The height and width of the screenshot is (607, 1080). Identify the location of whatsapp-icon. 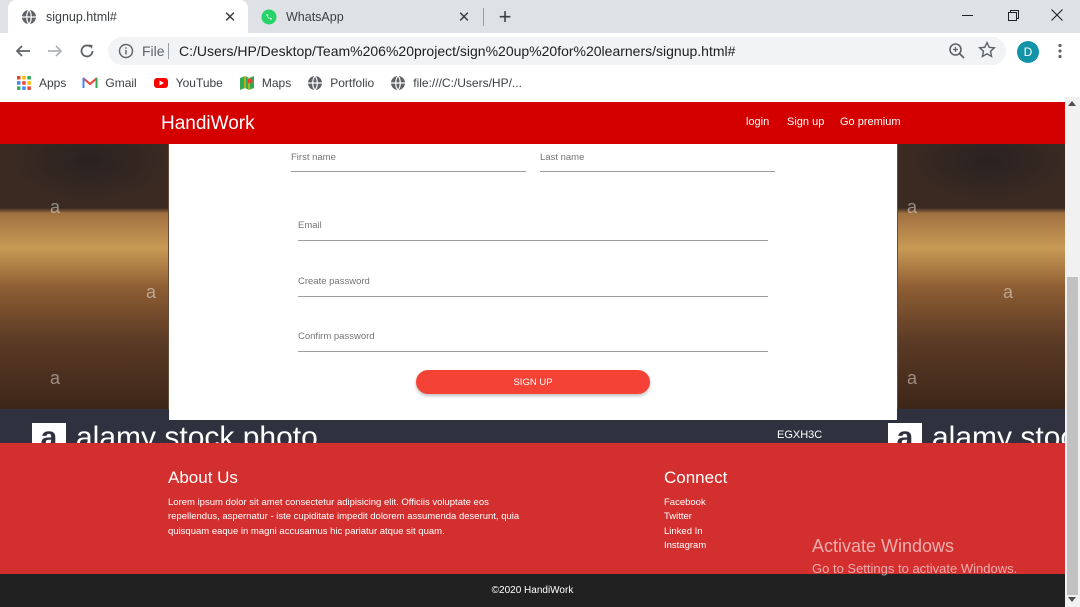
(269, 16).